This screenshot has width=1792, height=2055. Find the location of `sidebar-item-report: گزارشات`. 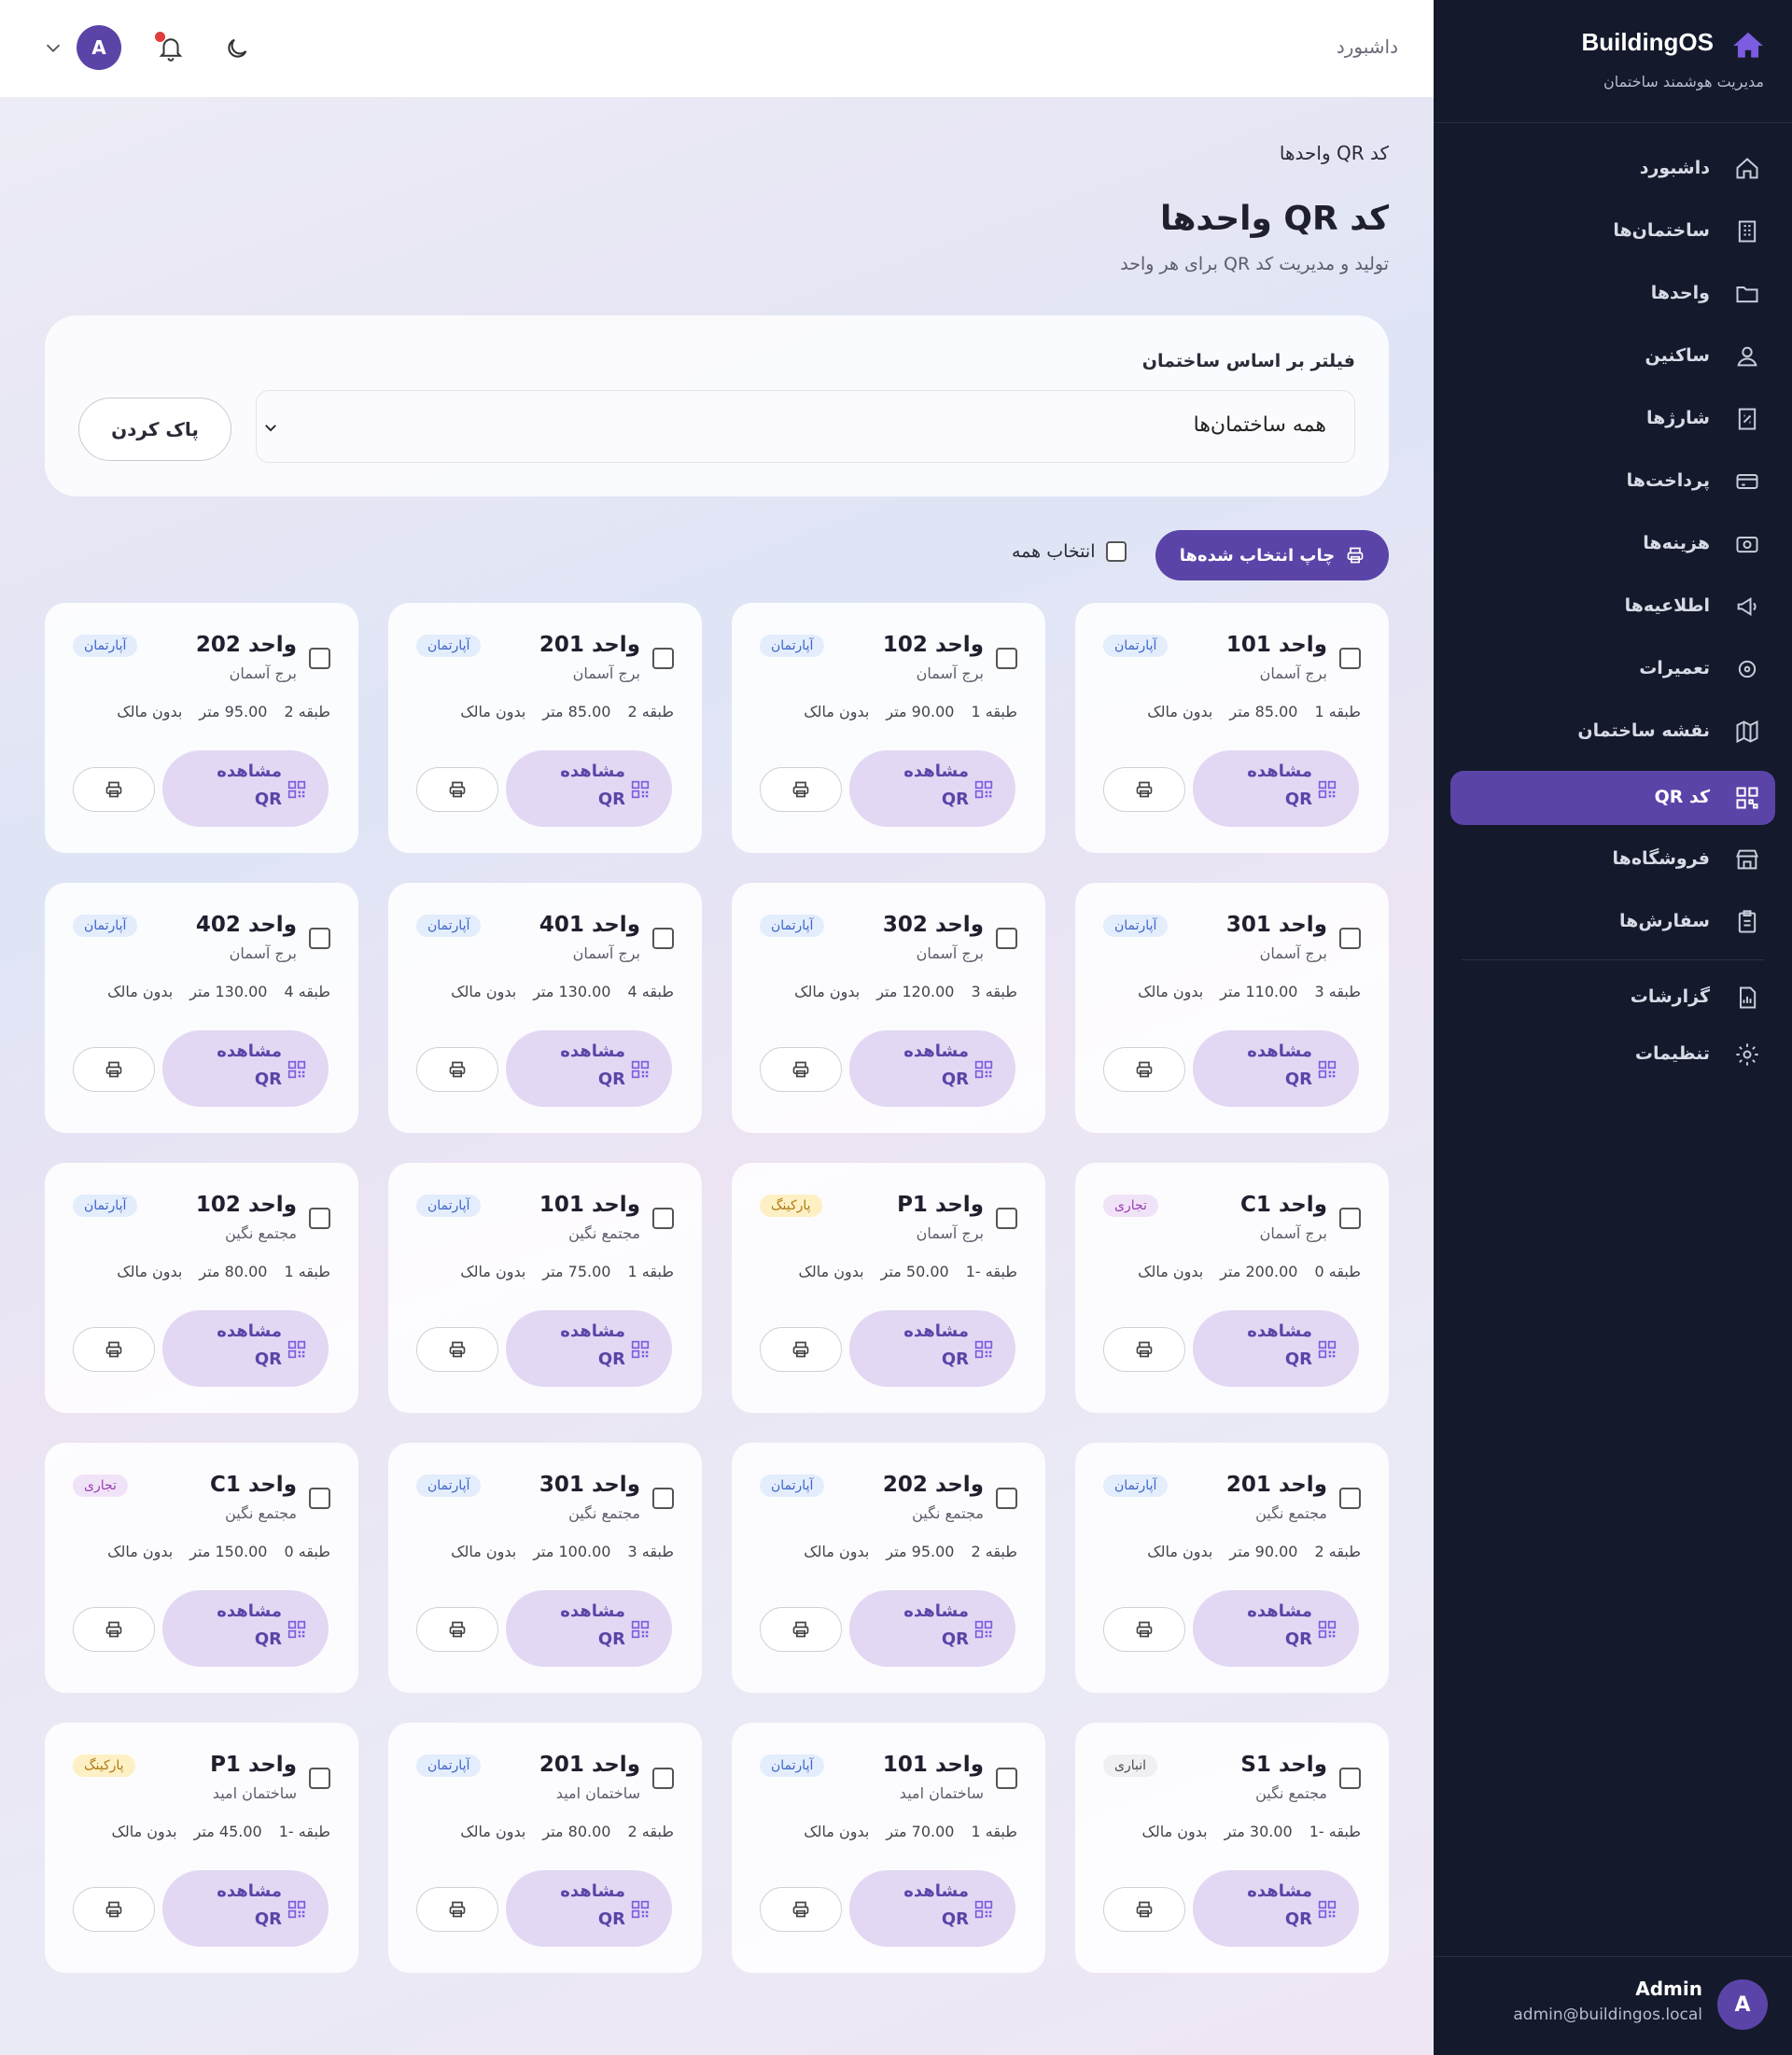

sidebar-item-report: گزارشات is located at coordinates (1612, 998).